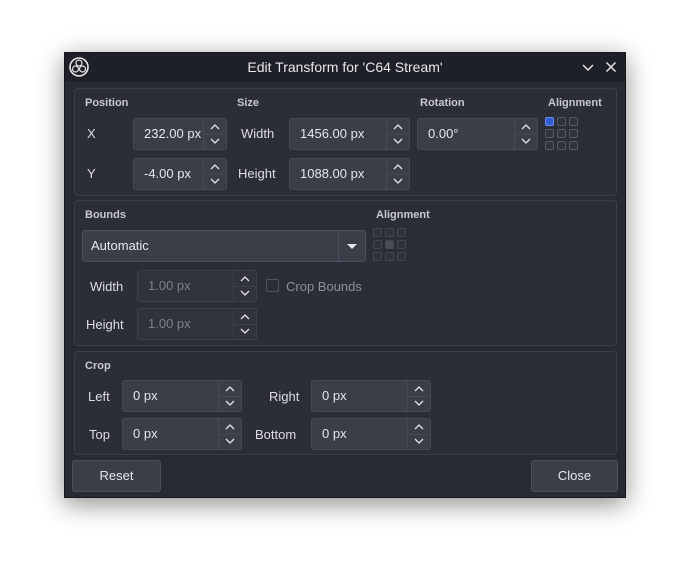 The image size is (690, 575). I want to click on bounds-align-top-center, so click(389, 232).